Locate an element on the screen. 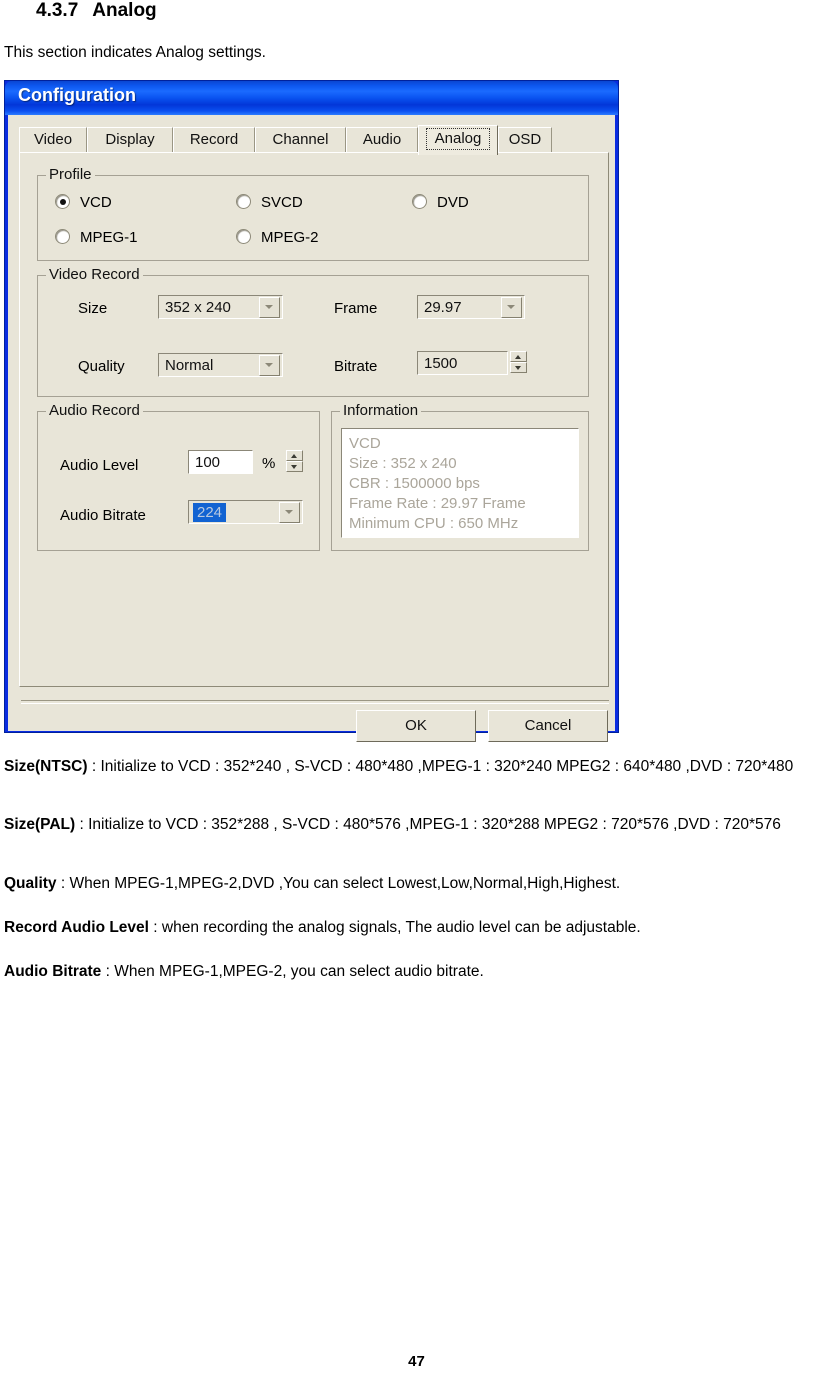  profile-group-legend: Profile is located at coordinates (70, 174).